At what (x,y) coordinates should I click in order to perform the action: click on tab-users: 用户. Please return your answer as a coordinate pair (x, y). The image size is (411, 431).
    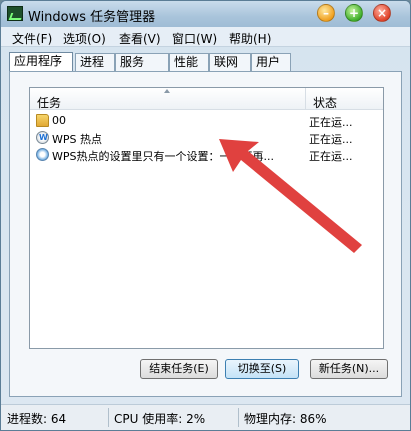
    Looking at the image, I should click on (271, 62).